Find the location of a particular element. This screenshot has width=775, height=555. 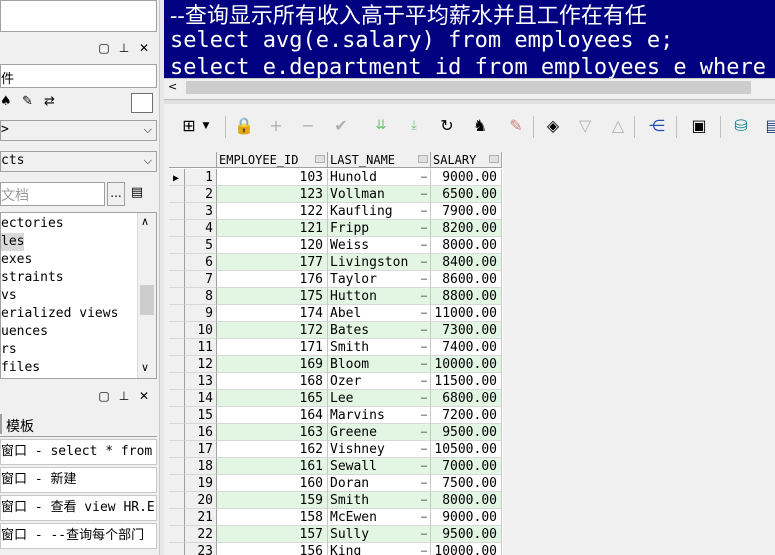

object-tree-item: exes is located at coordinates (16, 260).